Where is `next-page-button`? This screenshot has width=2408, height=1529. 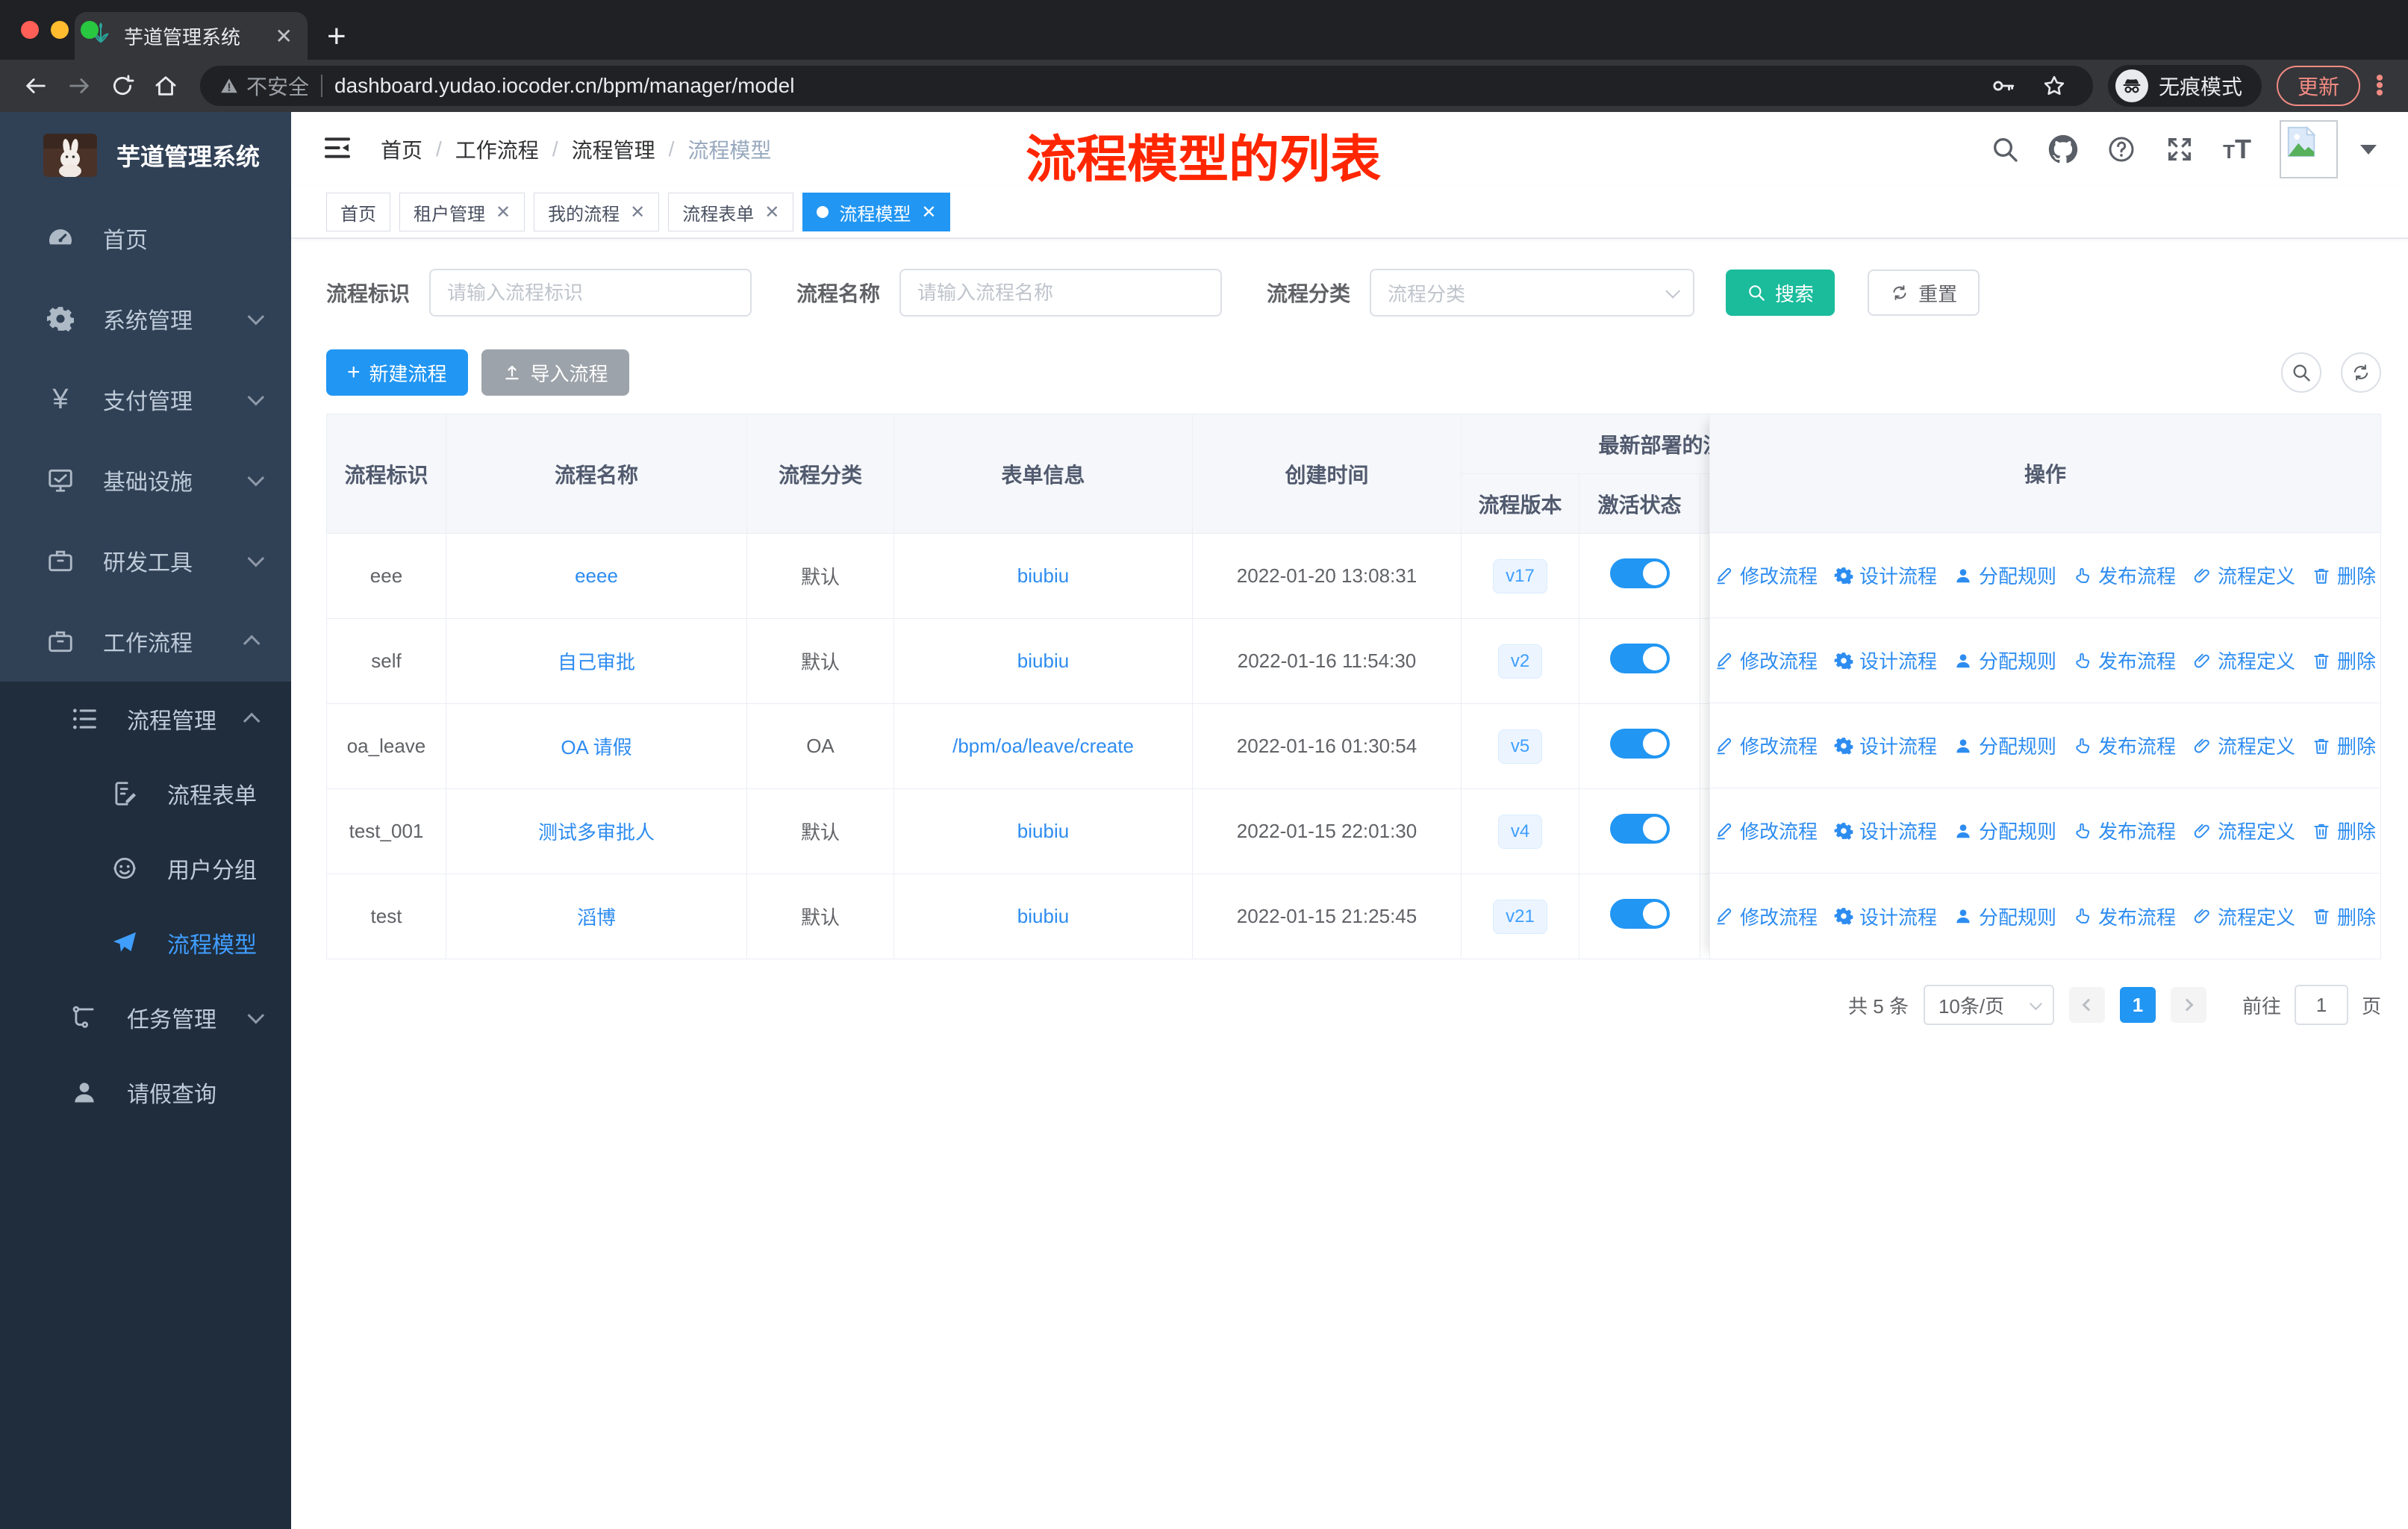
next-page-button is located at coordinates (2188, 1005).